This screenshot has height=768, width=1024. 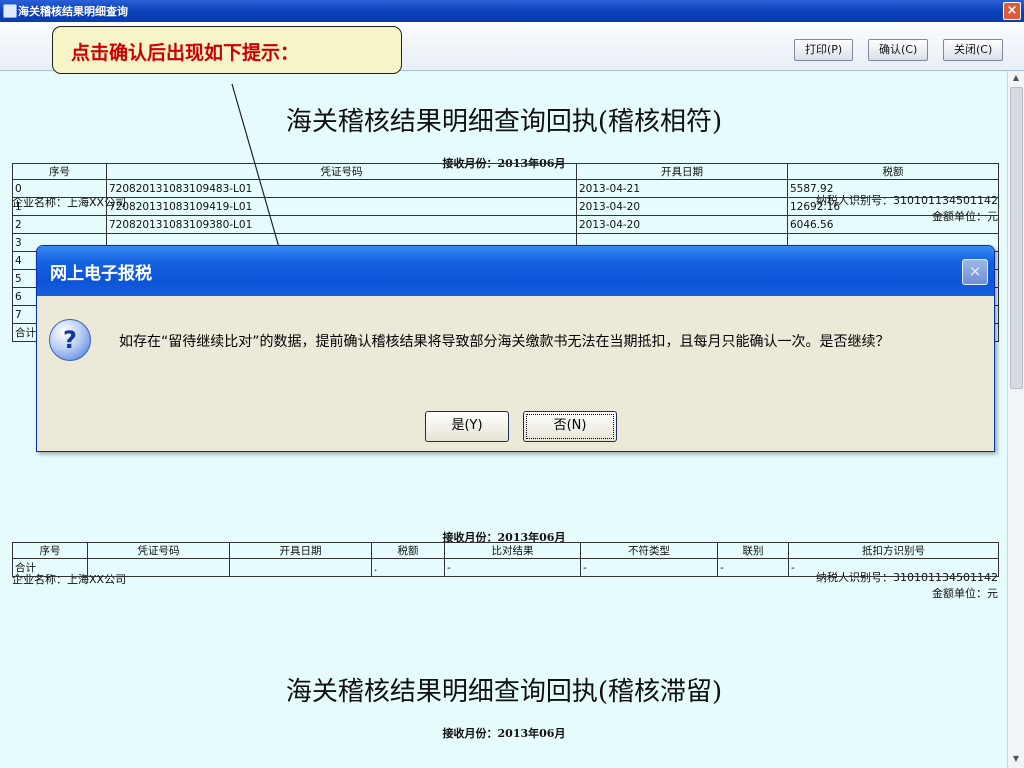 What do you see at coordinates (101, 274) in the screenshot?
I see `dialog-title: 网上电子报税` at bounding box center [101, 274].